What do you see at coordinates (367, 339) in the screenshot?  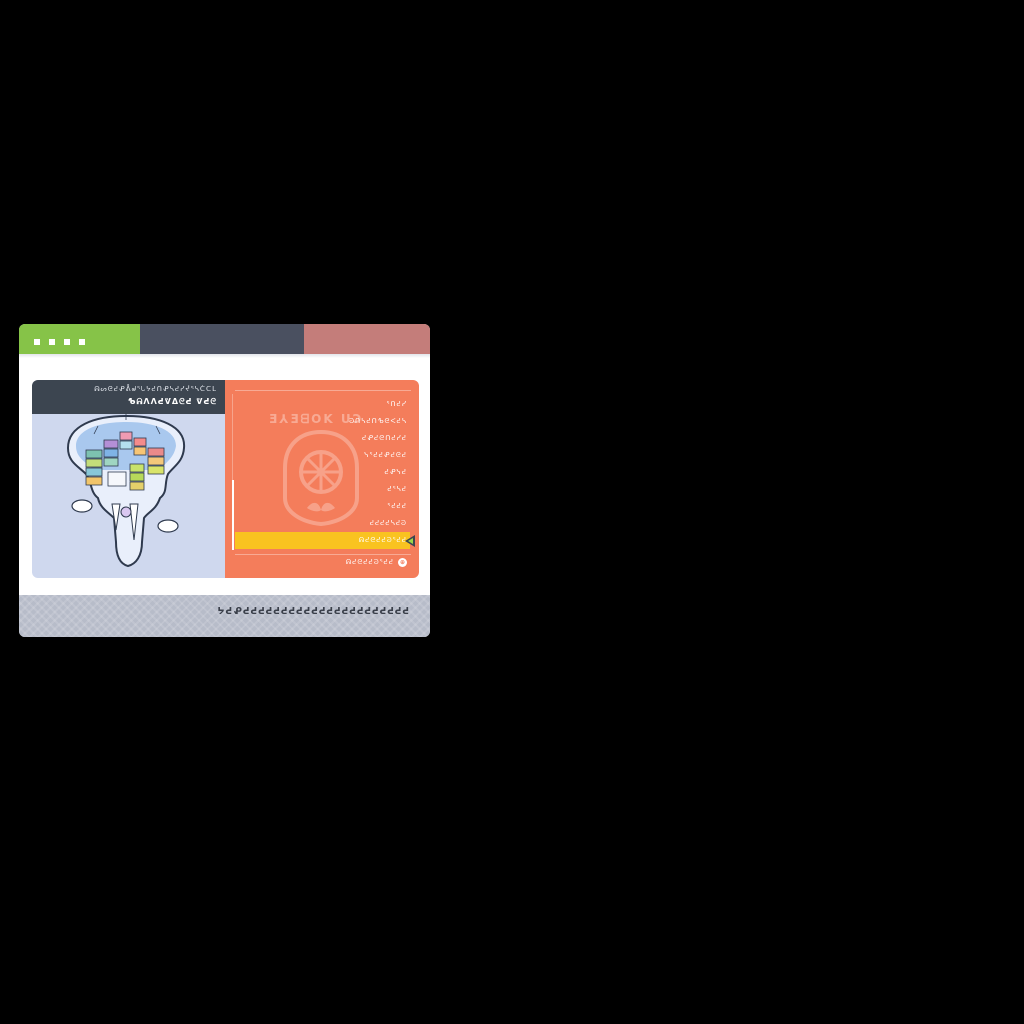 I see `top-bar-rose-segment` at bounding box center [367, 339].